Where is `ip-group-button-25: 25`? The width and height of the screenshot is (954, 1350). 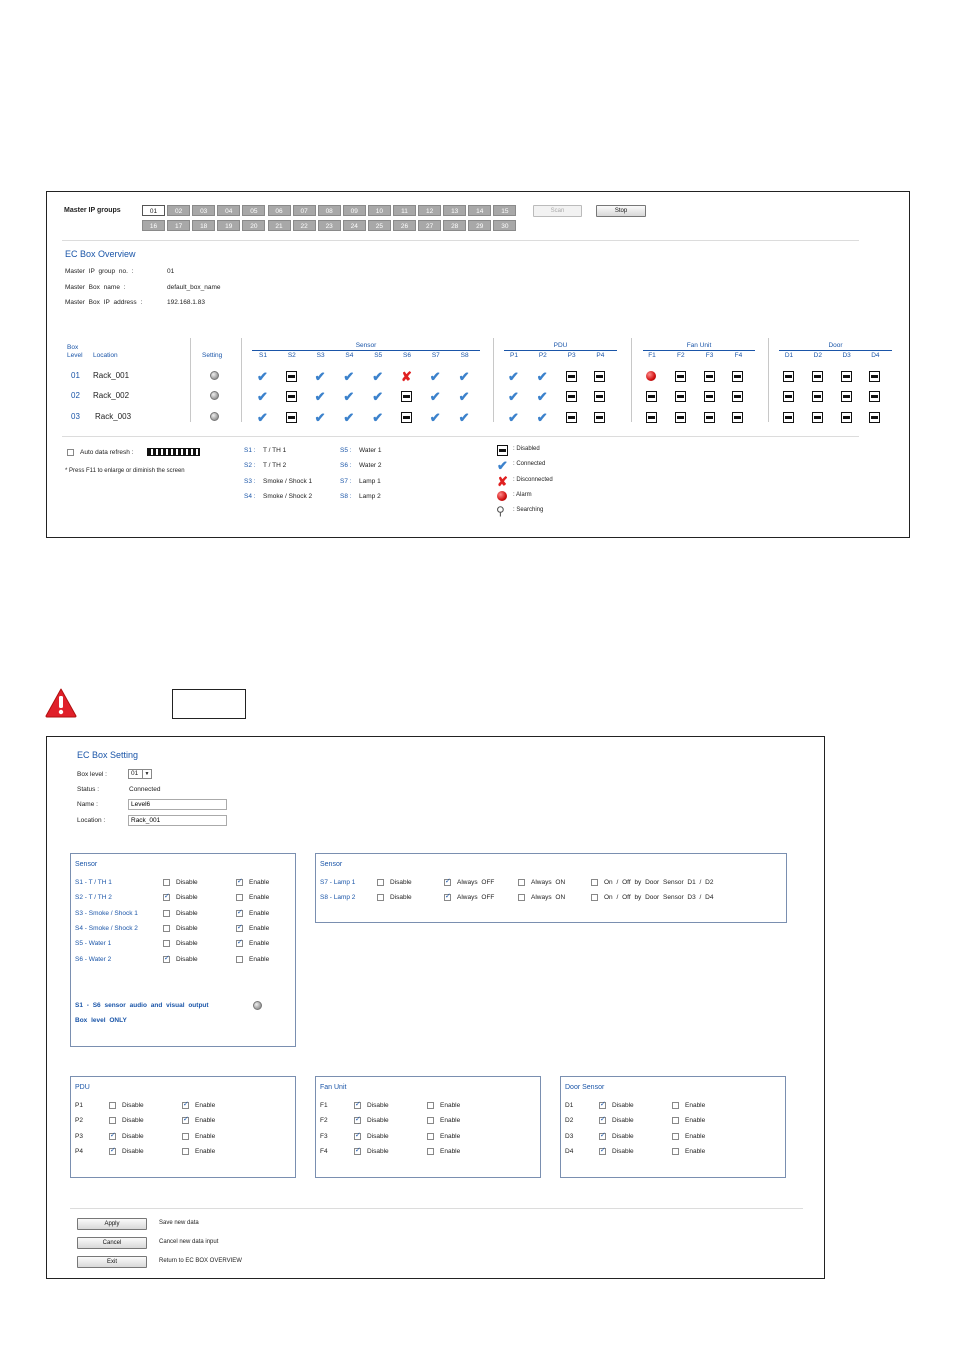
ip-group-button-25: 25 is located at coordinates (379, 225).